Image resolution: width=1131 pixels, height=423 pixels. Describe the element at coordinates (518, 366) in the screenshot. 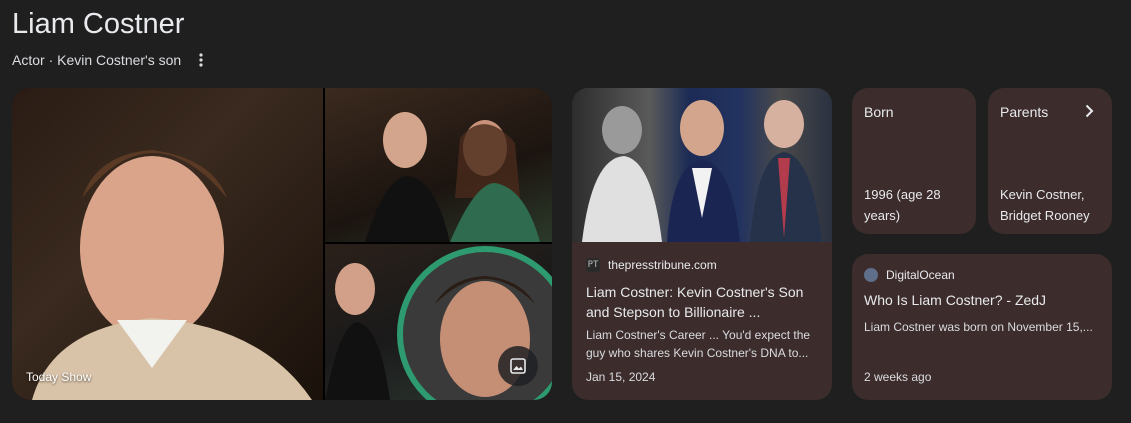

I see `image-icon` at that location.